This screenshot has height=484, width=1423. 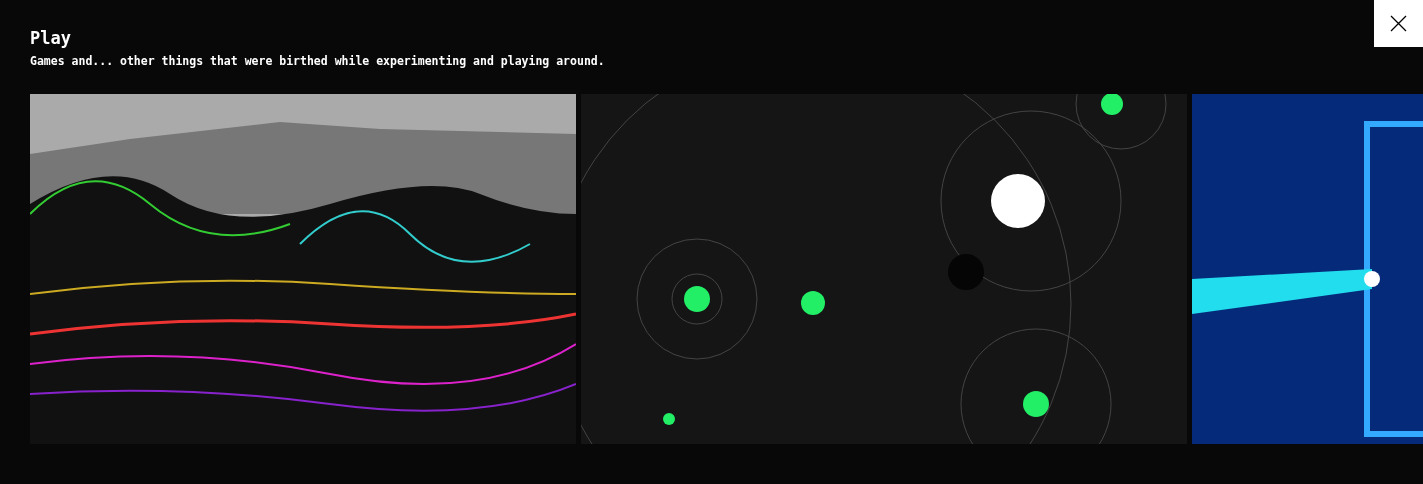 I want to click on close-button, so click(x=1398, y=23).